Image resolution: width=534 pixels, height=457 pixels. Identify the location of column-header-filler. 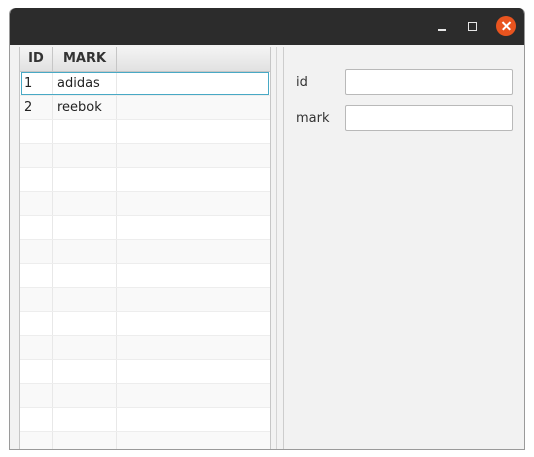
(193, 59).